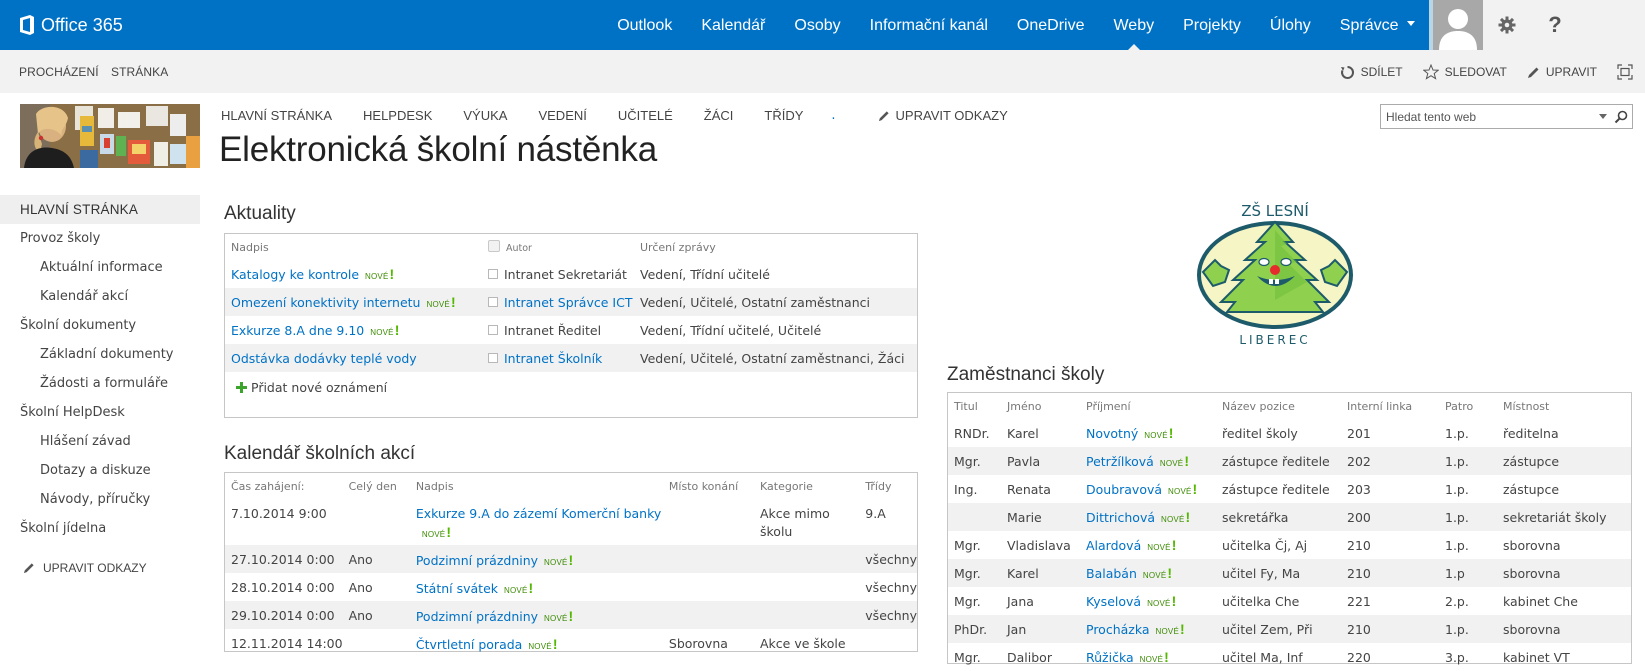 The height and width of the screenshot is (671, 1645). Describe the element at coordinates (1148, 406) in the screenshot. I see `column-header-lastname: Příjmení` at that location.